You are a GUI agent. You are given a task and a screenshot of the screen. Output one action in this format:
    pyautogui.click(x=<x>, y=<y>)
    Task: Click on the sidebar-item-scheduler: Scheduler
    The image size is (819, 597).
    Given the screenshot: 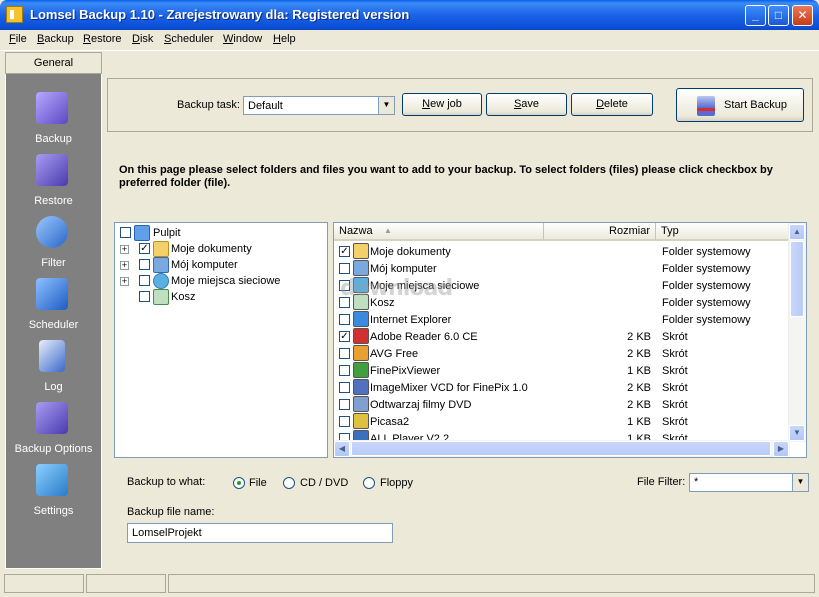 What is the action you would take?
    pyautogui.click(x=53, y=325)
    